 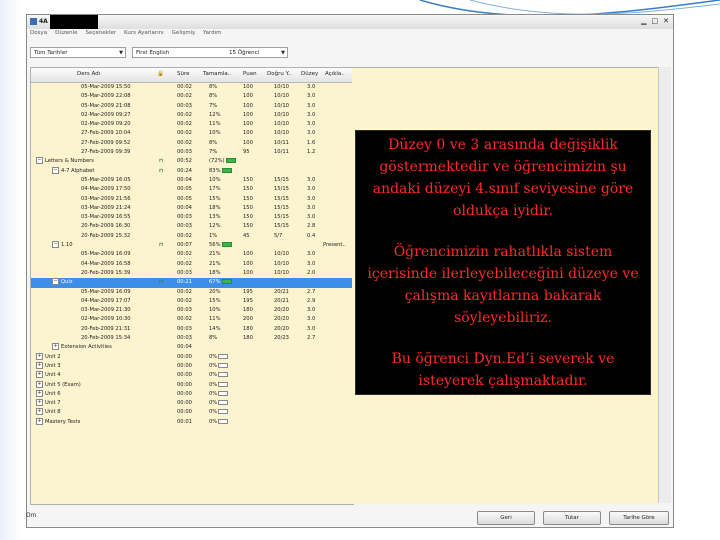 What do you see at coordinates (192, 236) in the screenshot?
I see `table-row: 20-Feb-2009 15:32 00:02 1% 45 5/7 0.4` at bounding box center [192, 236].